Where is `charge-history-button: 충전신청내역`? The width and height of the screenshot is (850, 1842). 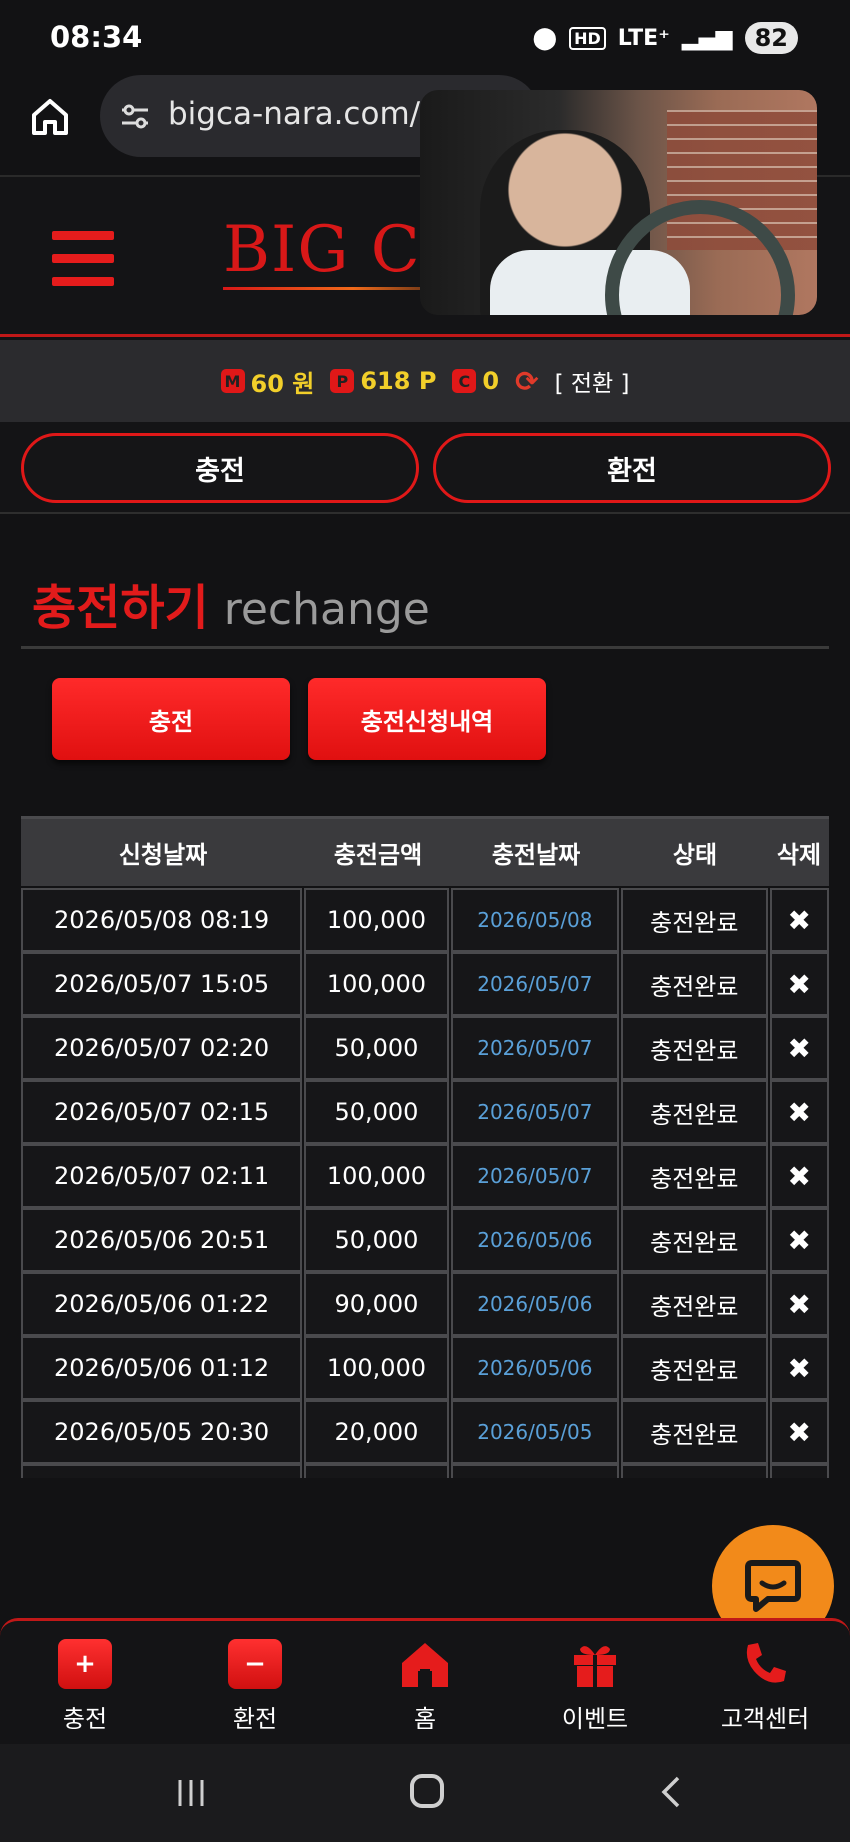 charge-history-button: 충전신청내역 is located at coordinates (427, 719).